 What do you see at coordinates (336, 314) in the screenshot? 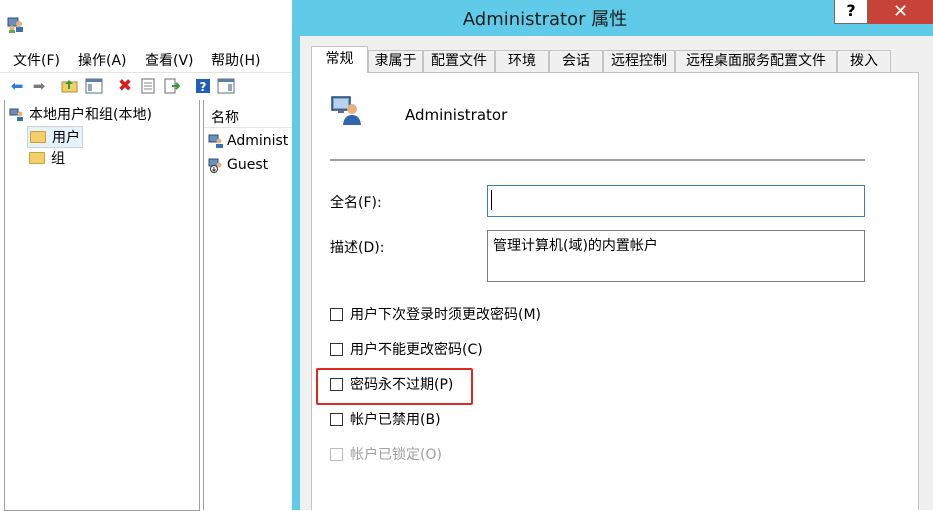
I see `must-change-password-checkbox` at bounding box center [336, 314].